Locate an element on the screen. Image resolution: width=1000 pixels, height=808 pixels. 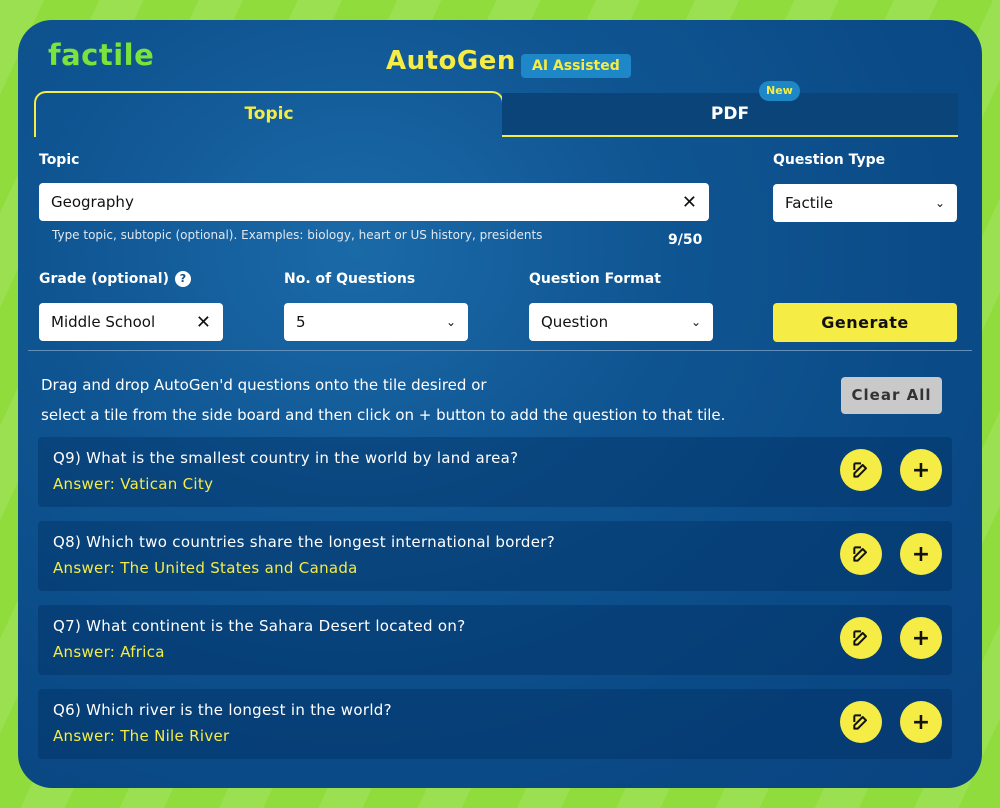
grade-value: Middle School is located at coordinates (103, 322).